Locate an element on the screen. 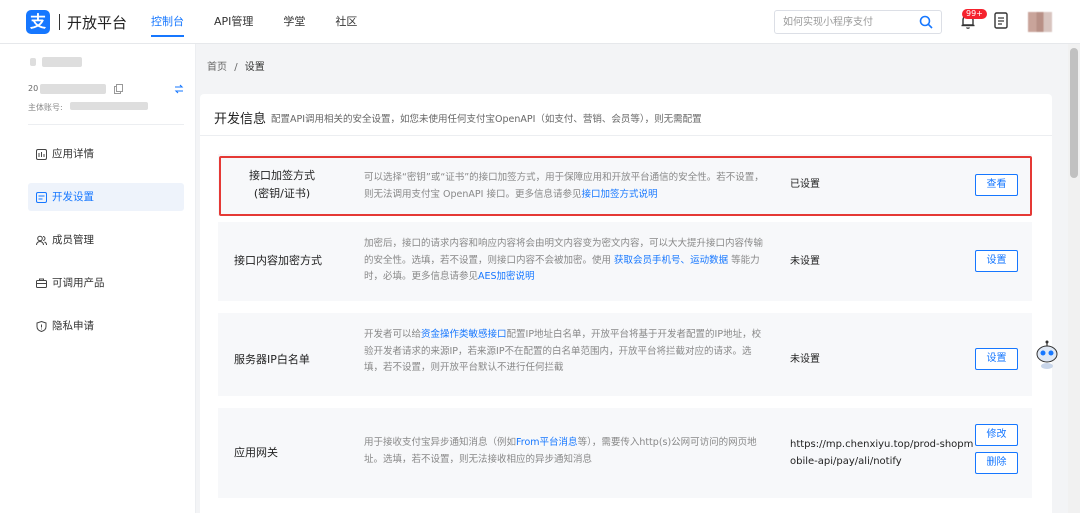 This screenshot has height=513, width=1080. avatar is located at coordinates (1040, 22).